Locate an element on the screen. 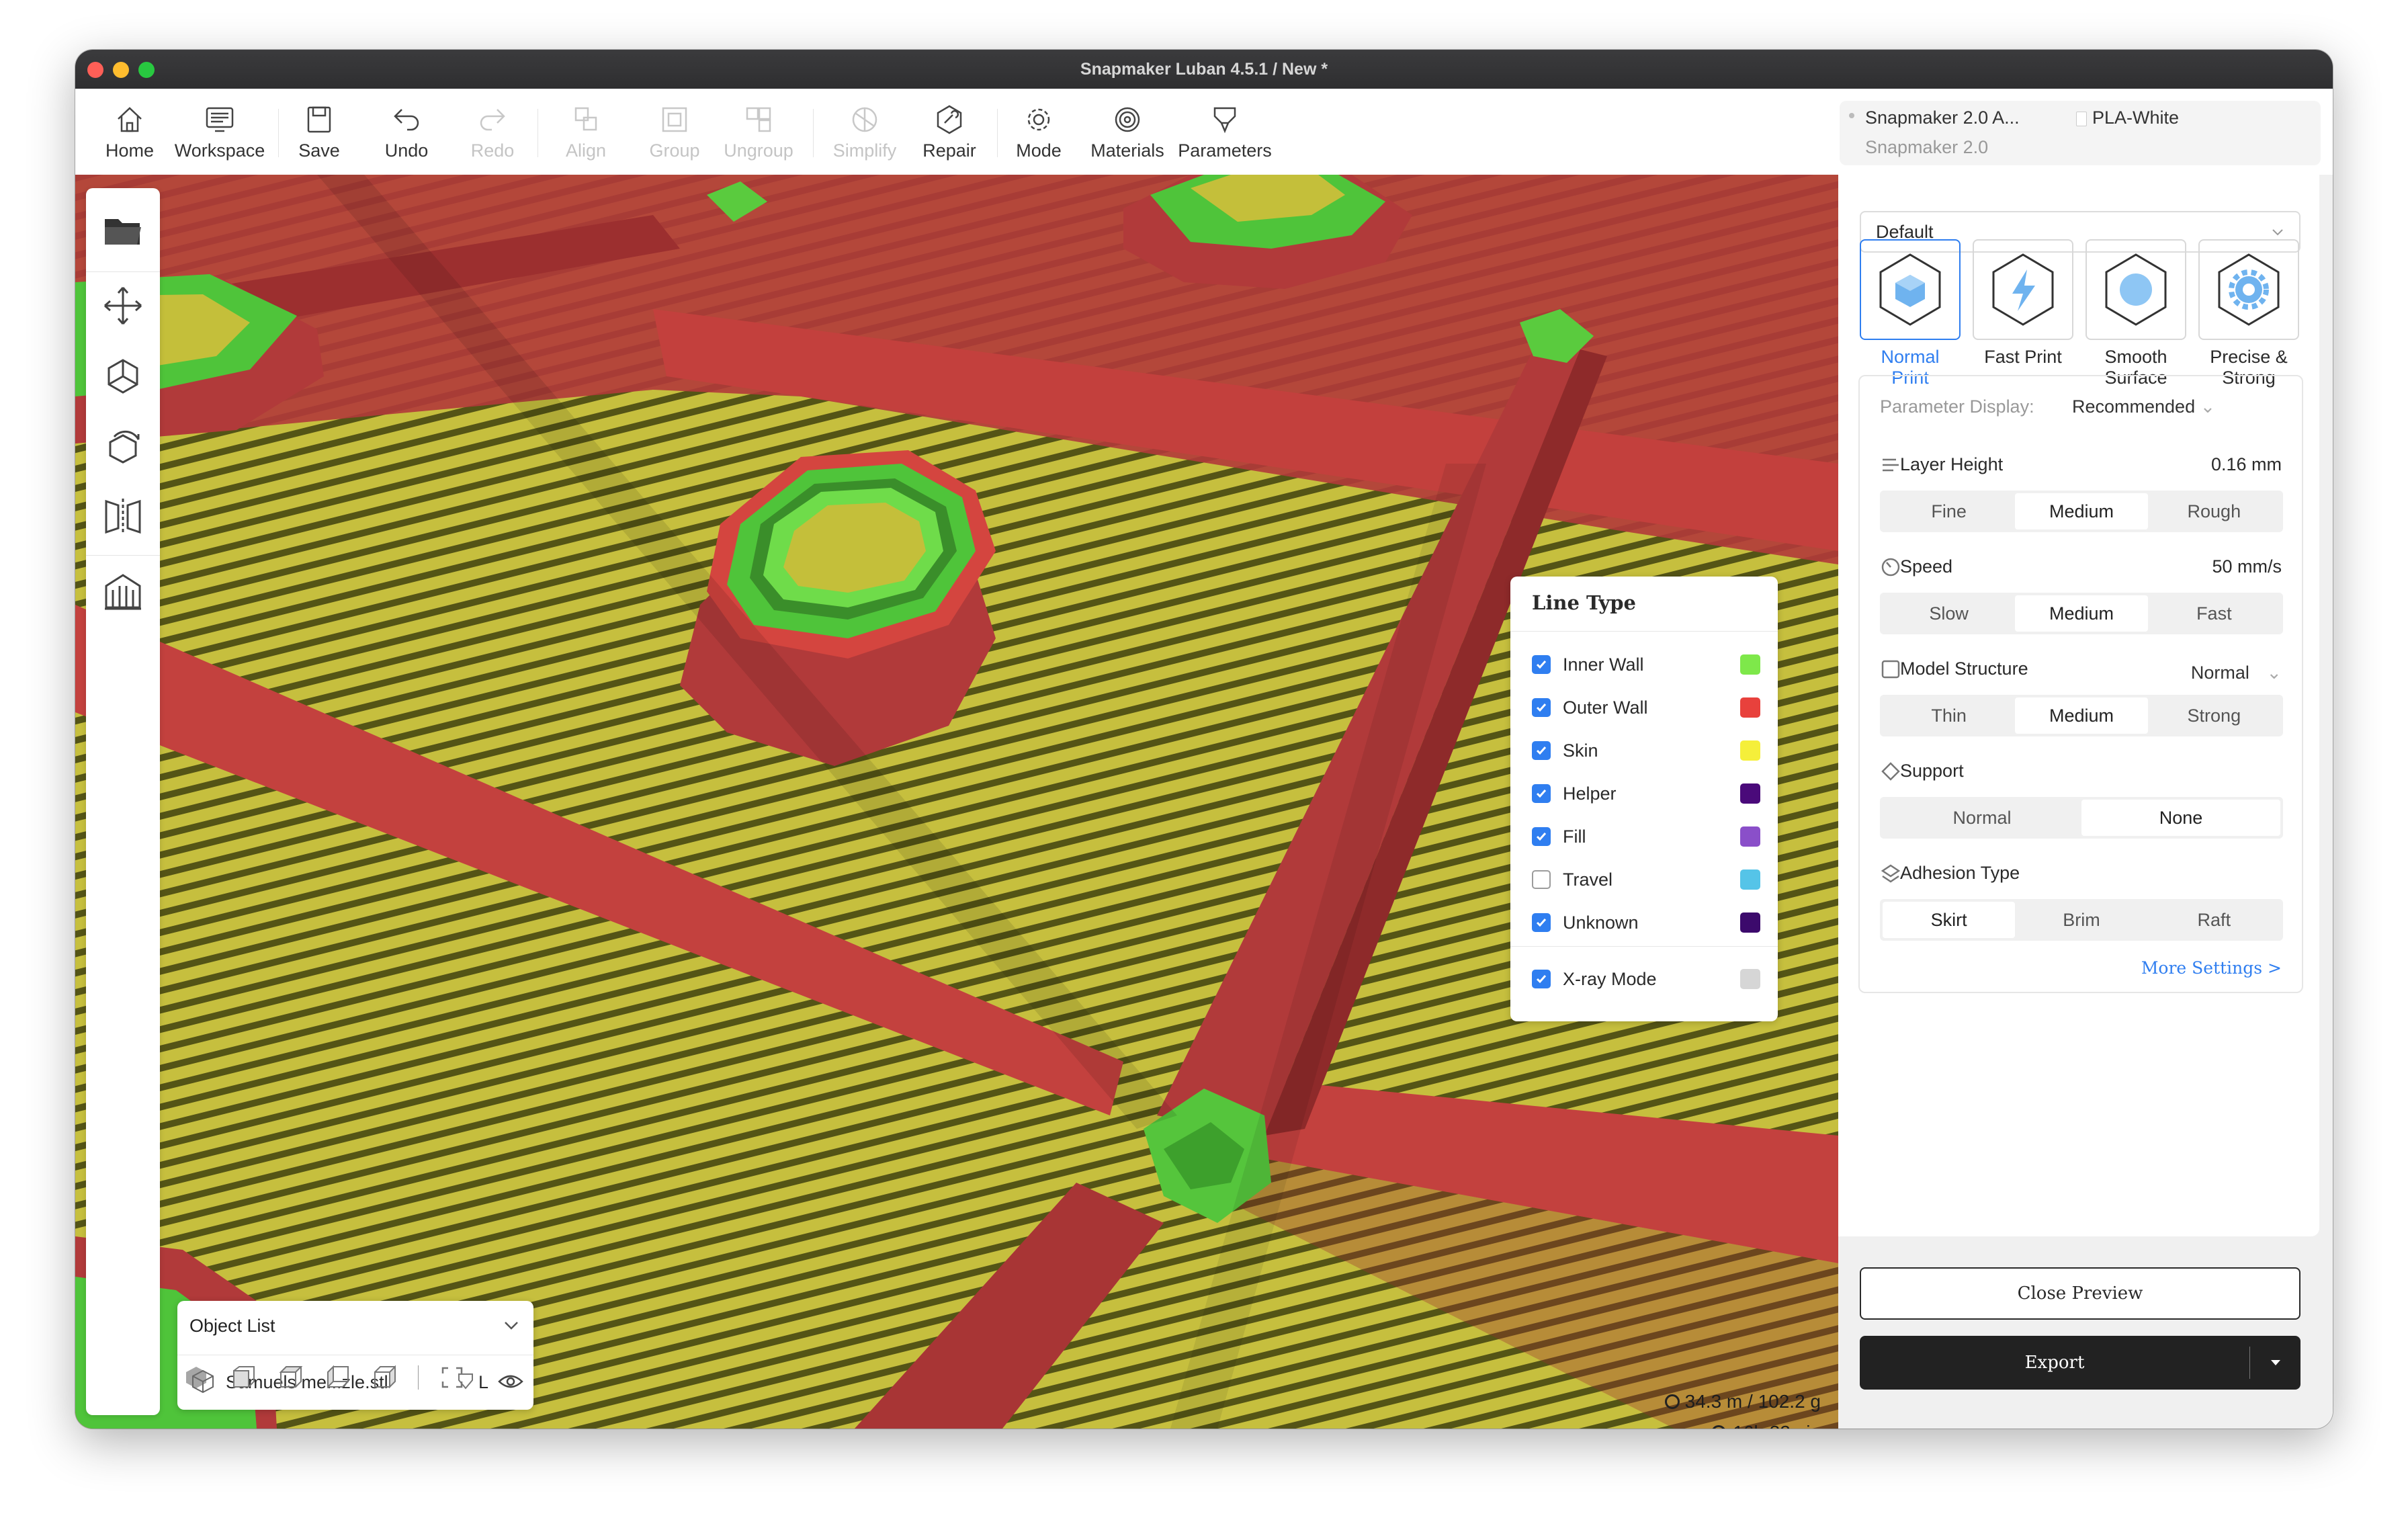 Image resolution: width=2408 pixels, height=1528 pixels. legend-item: X-ray Mode is located at coordinates (1646, 979).